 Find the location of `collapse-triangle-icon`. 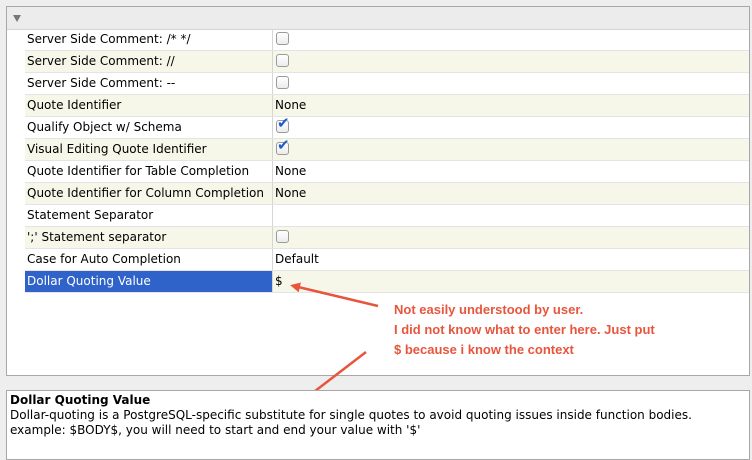

collapse-triangle-icon is located at coordinates (17, 18).